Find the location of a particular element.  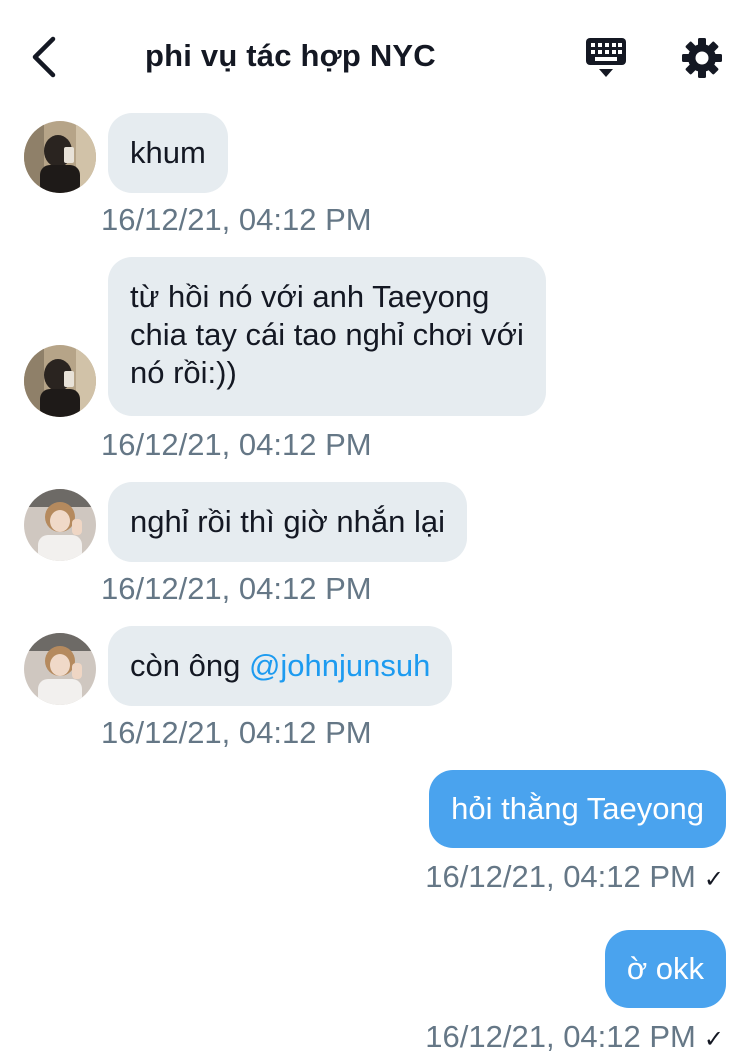

sent-message-bubble: ờ okk is located at coordinates (665, 969).